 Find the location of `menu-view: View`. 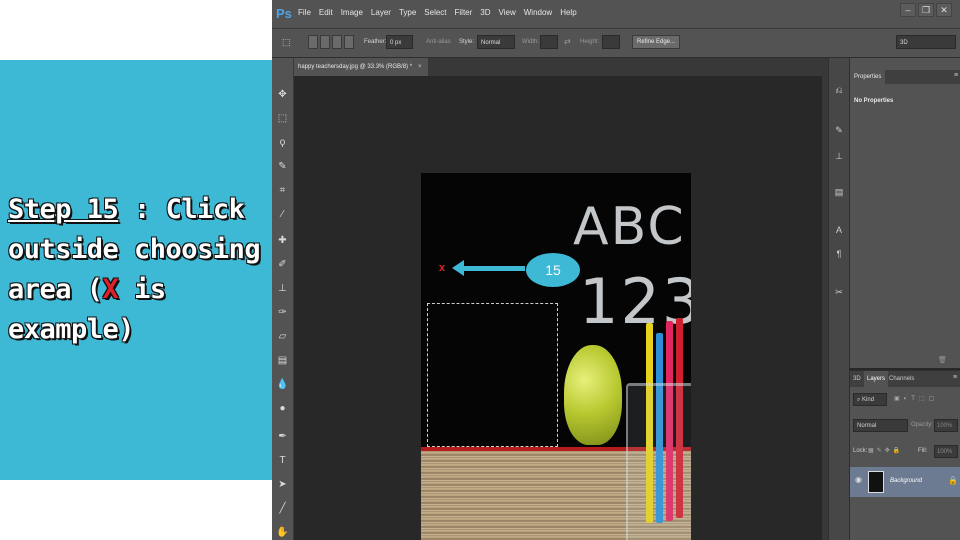

menu-view: View is located at coordinates (507, 12).